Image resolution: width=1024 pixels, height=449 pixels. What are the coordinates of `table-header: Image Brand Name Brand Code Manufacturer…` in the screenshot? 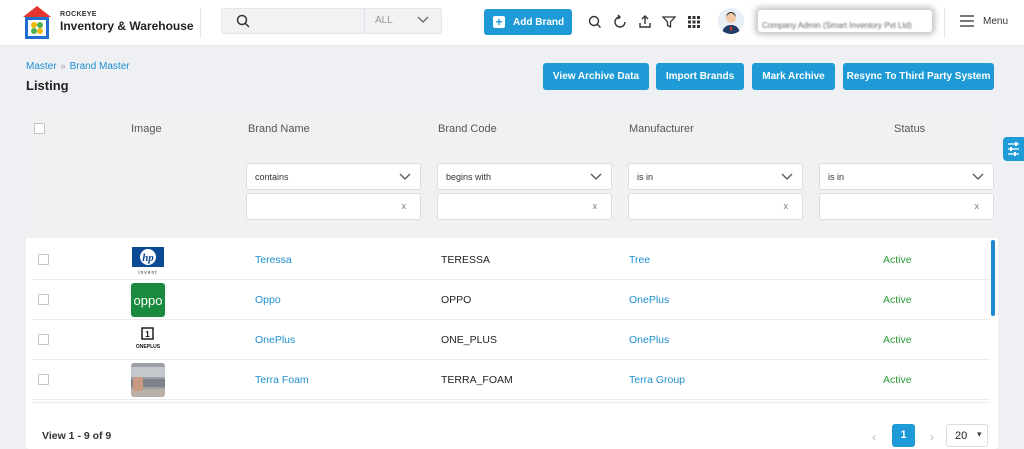 It's located at (512, 128).